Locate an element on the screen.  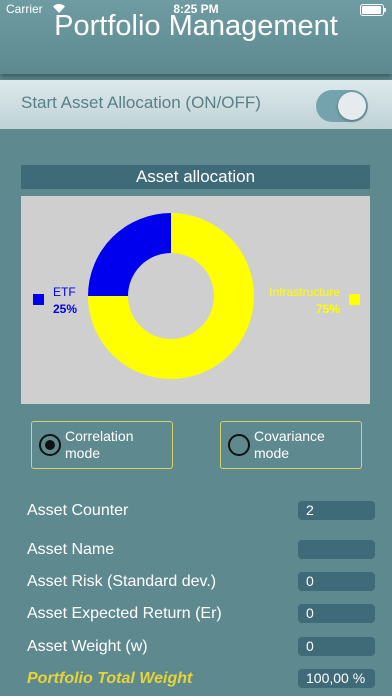
asset-counter-label: Asset Counter is located at coordinates (78, 510).